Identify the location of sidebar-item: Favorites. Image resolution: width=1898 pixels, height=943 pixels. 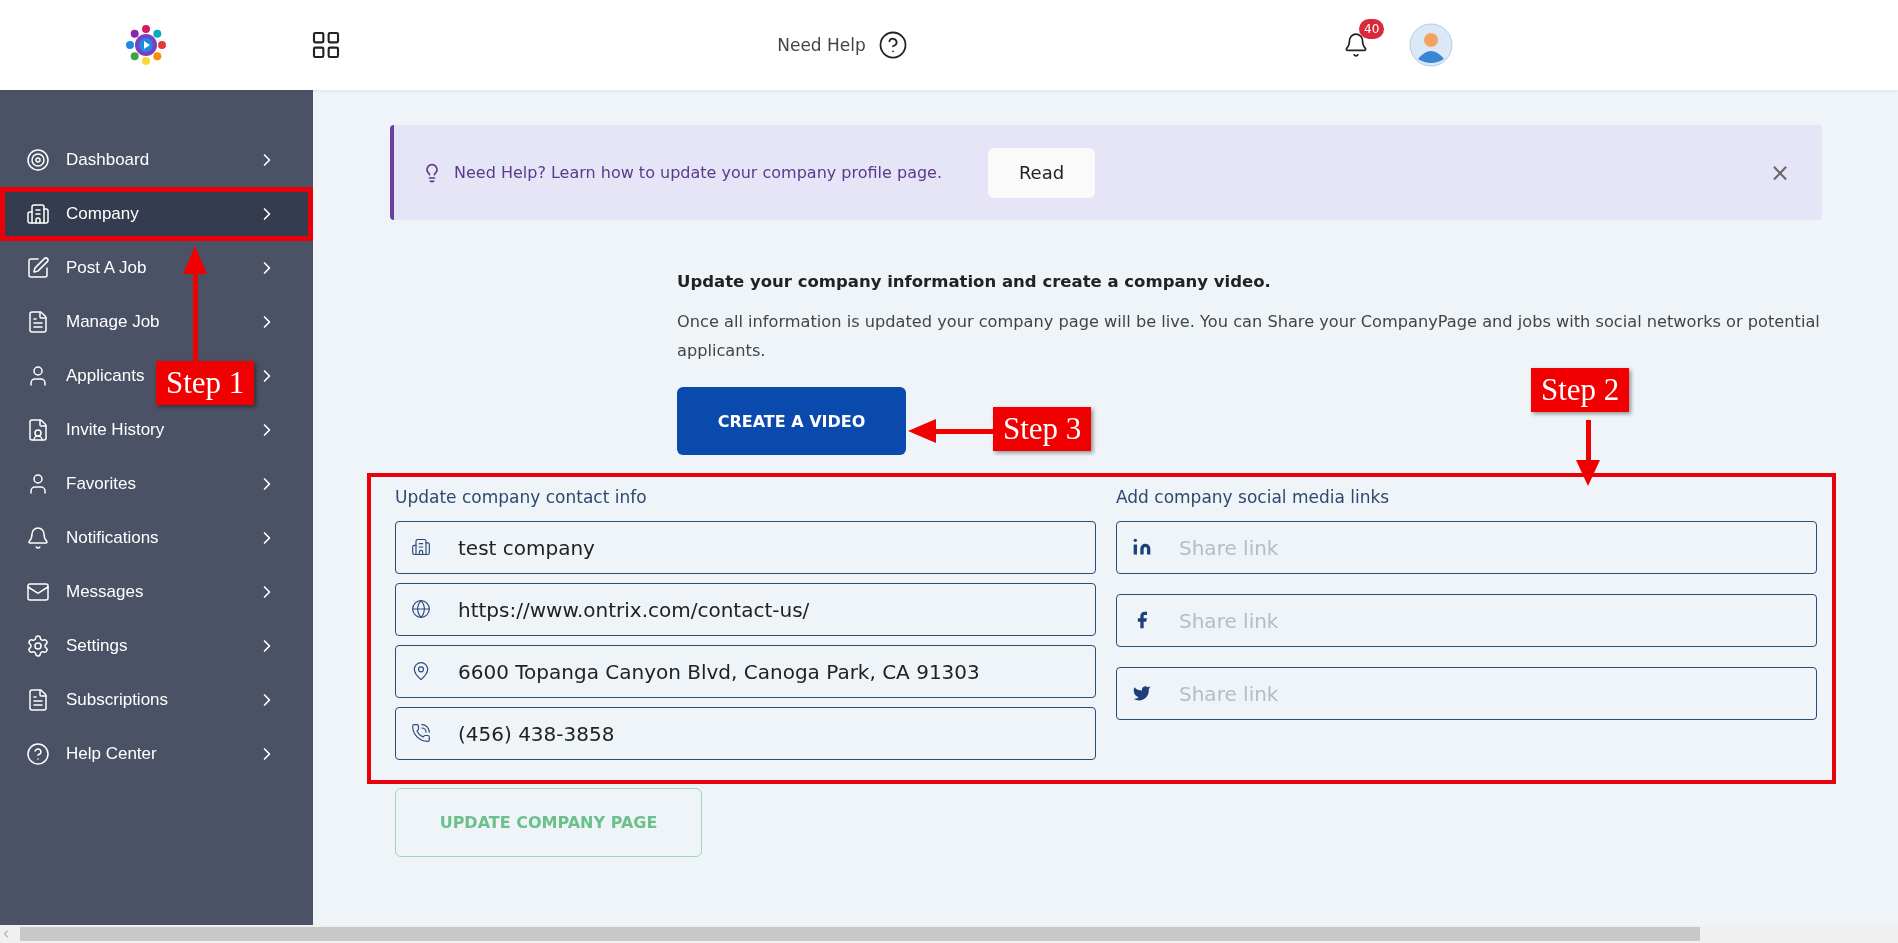
(81, 484).